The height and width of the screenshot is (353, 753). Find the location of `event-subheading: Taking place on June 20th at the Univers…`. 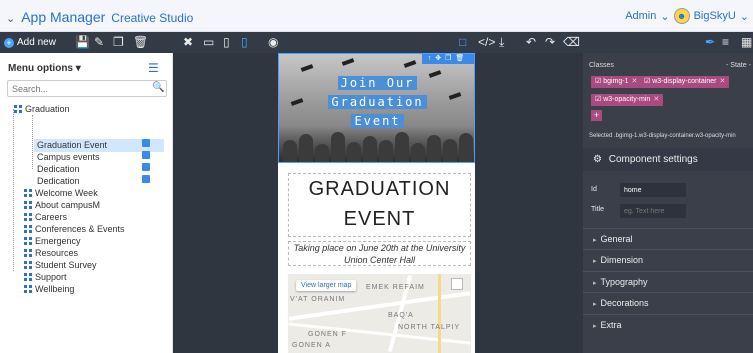

event-subheading: Taking place on June 20th at the Univers… is located at coordinates (379, 253).